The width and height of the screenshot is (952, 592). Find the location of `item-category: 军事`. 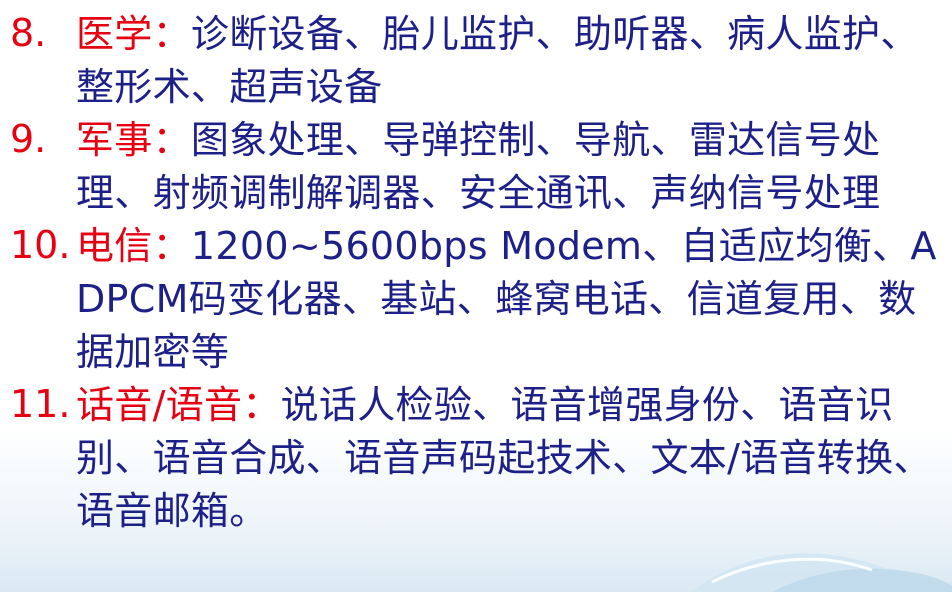

item-category: 军事 is located at coordinates (114, 140).